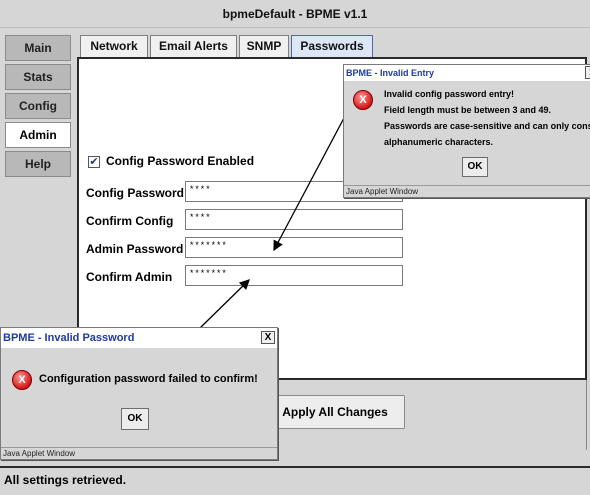  I want to click on close-icon: X, so click(268, 337).